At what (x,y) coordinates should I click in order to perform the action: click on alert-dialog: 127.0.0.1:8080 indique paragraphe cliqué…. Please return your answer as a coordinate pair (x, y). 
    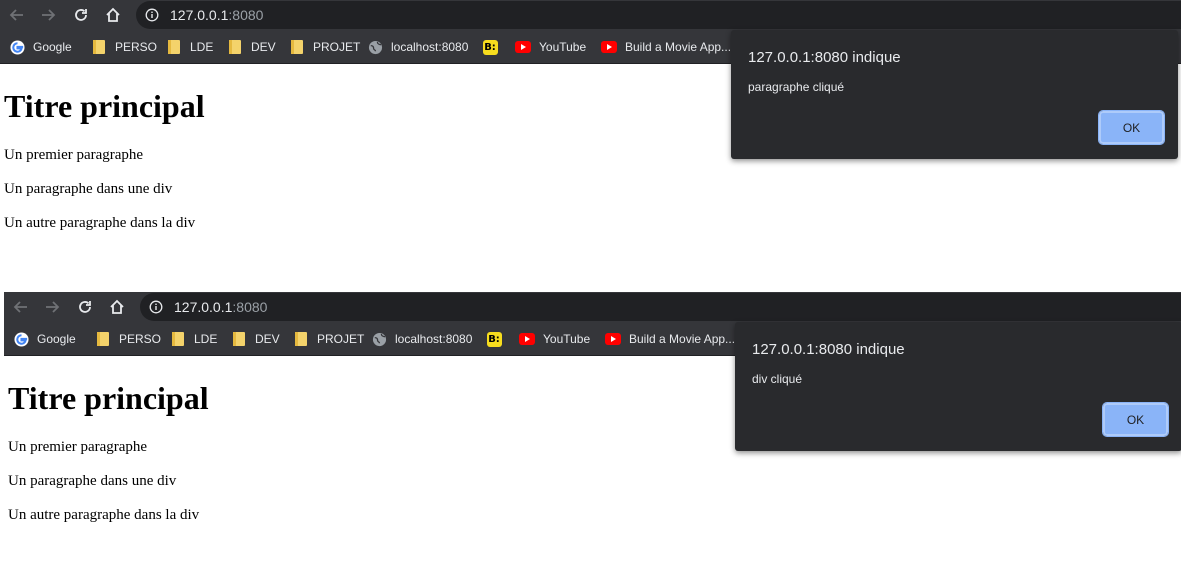
    Looking at the image, I should click on (954, 94).